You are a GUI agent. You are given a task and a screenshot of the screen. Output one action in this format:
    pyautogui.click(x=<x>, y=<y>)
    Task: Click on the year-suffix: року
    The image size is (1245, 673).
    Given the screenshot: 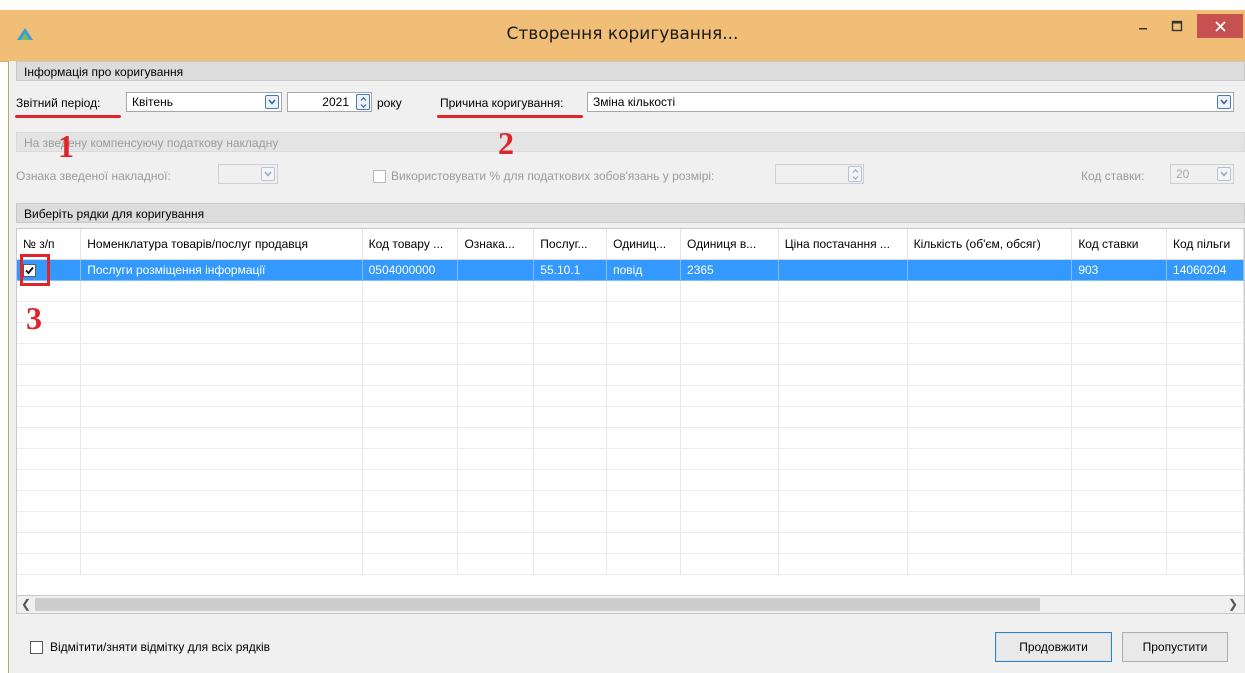 What is the action you would take?
    pyautogui.click(x=389, y=103)
    